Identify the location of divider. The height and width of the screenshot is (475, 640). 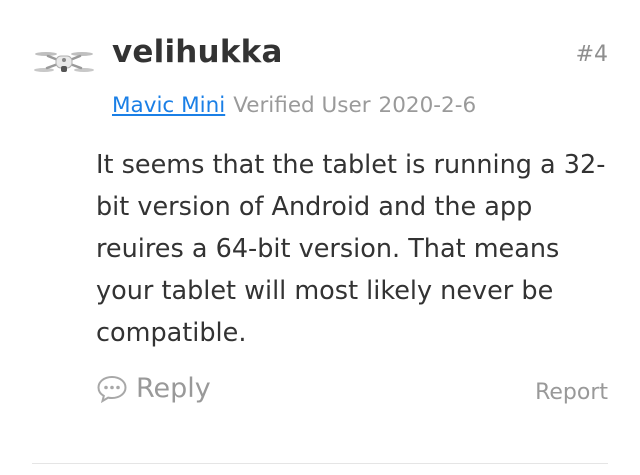
(320, 463).